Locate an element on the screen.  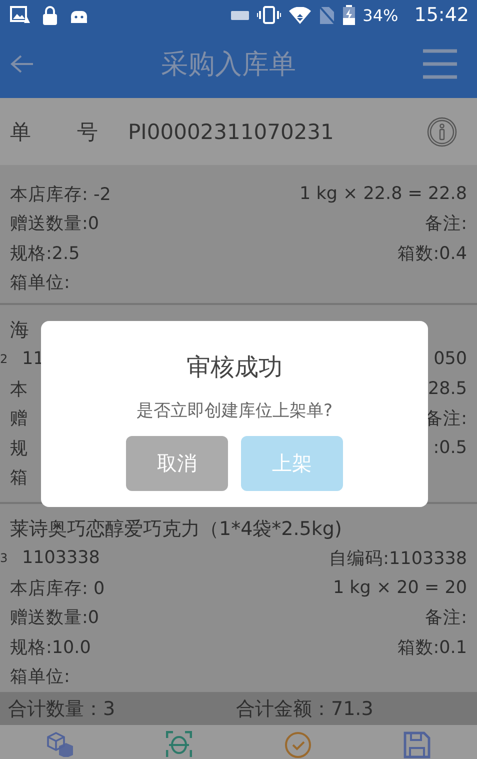
check-circle-icon is located at coordinates (298, 745).